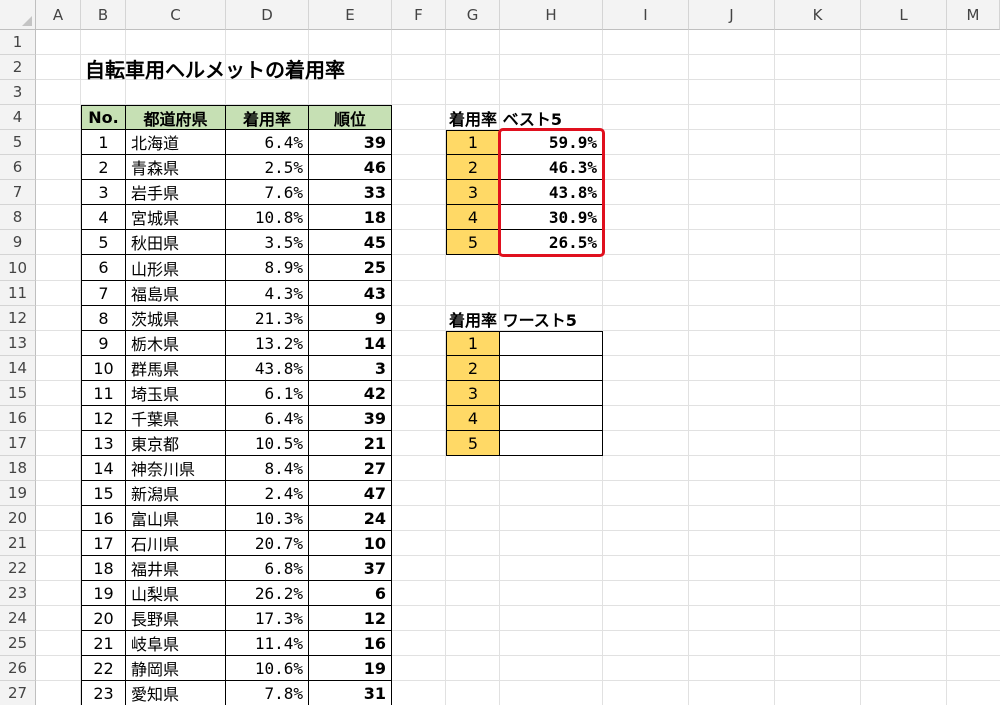  Describe the element at coordinates (350, 468) in the screenshot. I see `table-cell: 27` at that location.